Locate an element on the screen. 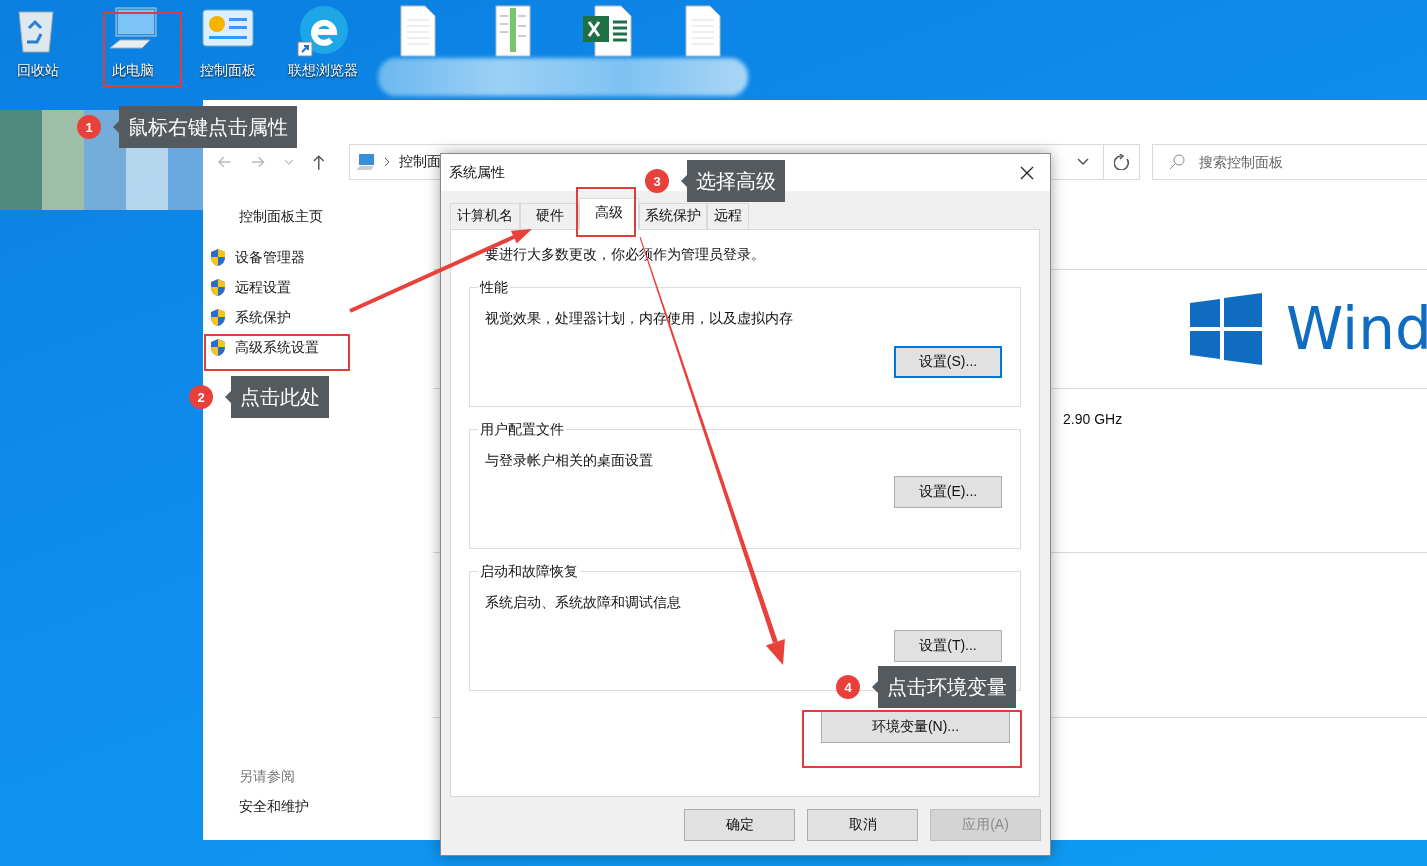 The height and width of the screenshot is (866, 1427). section-heading: 另请参阅 is located at coordinates (267, 777).